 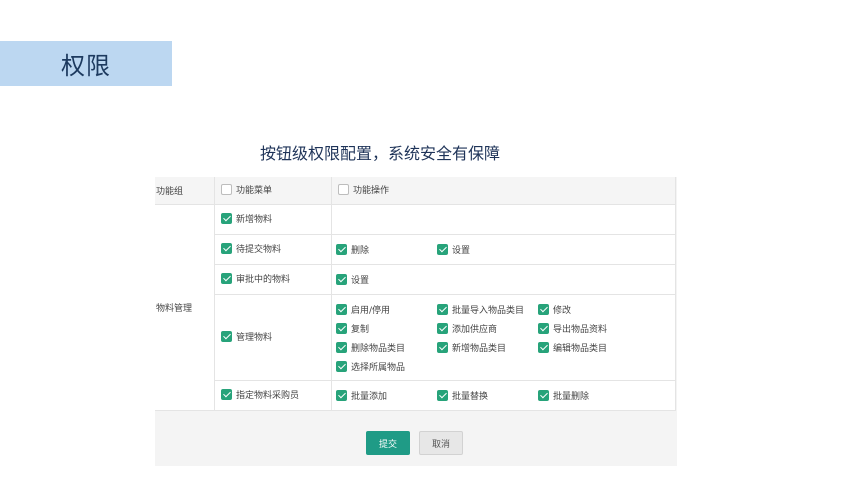 I want to click on page-subtitle: 按钮级权限配置，系统安全有保障, so click(x=379, y=153).